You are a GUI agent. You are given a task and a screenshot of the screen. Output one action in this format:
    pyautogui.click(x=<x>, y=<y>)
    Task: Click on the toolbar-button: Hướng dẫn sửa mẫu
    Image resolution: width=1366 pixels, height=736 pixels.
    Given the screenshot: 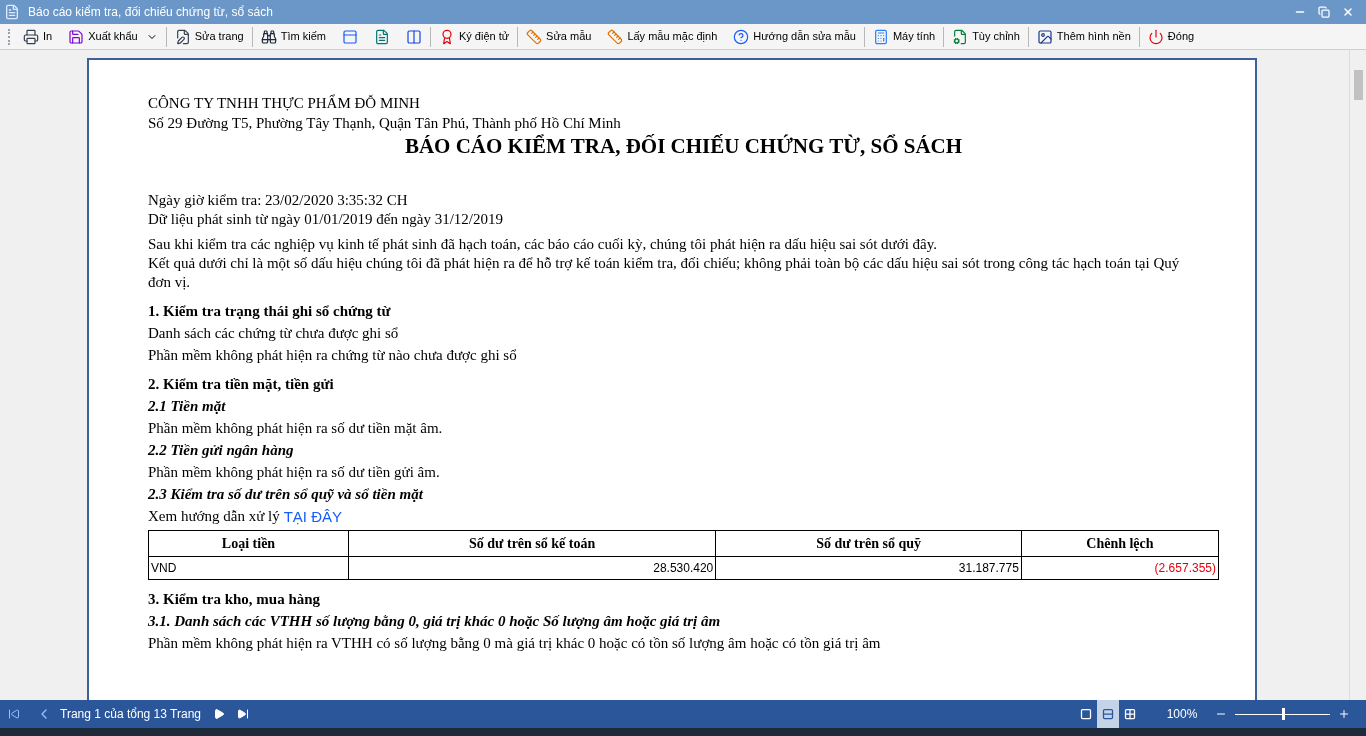 What is the action you would take?
    pyautogui.click(x=794, y=36)
    